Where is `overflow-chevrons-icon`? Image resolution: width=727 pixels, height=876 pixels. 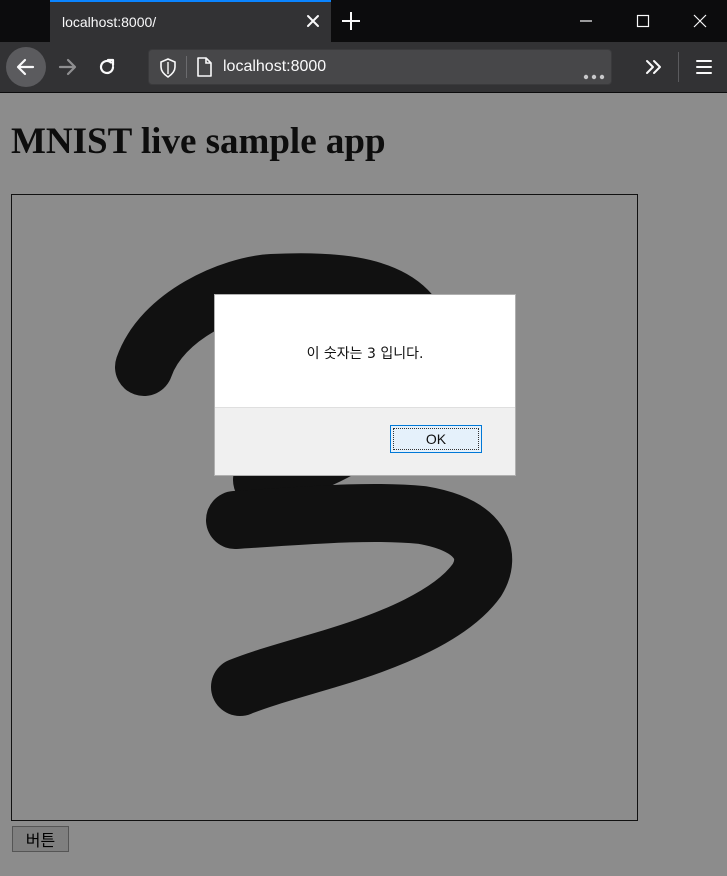
overflow-chevrons-icon is located at coordinates (654, 67).